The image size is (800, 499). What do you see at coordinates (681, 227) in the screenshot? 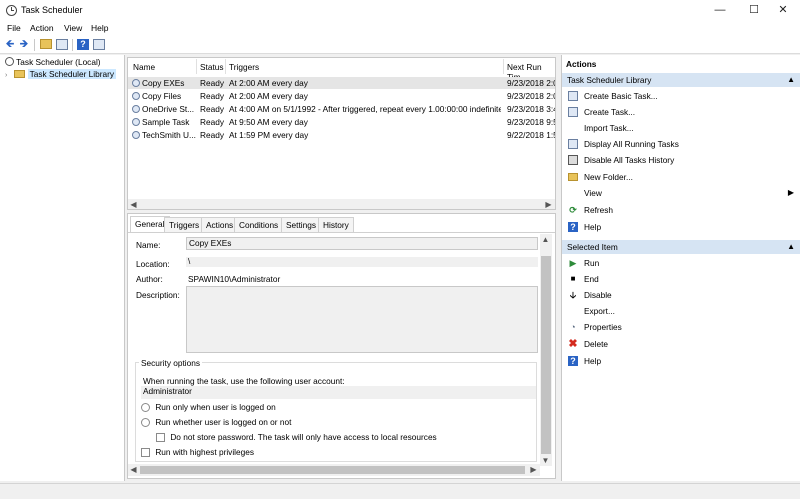
I see `action-help: ? Help` at bounding box center [681, 227].